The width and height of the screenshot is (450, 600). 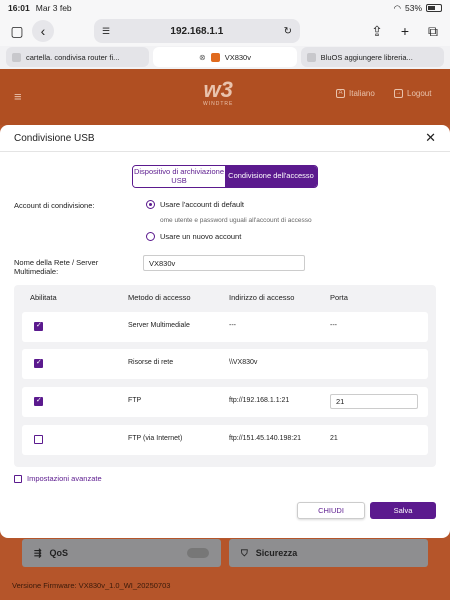 I want to click on feature-cards: ⇶ QoS ⛉ Sicurezza, so click(x=225, y=553).